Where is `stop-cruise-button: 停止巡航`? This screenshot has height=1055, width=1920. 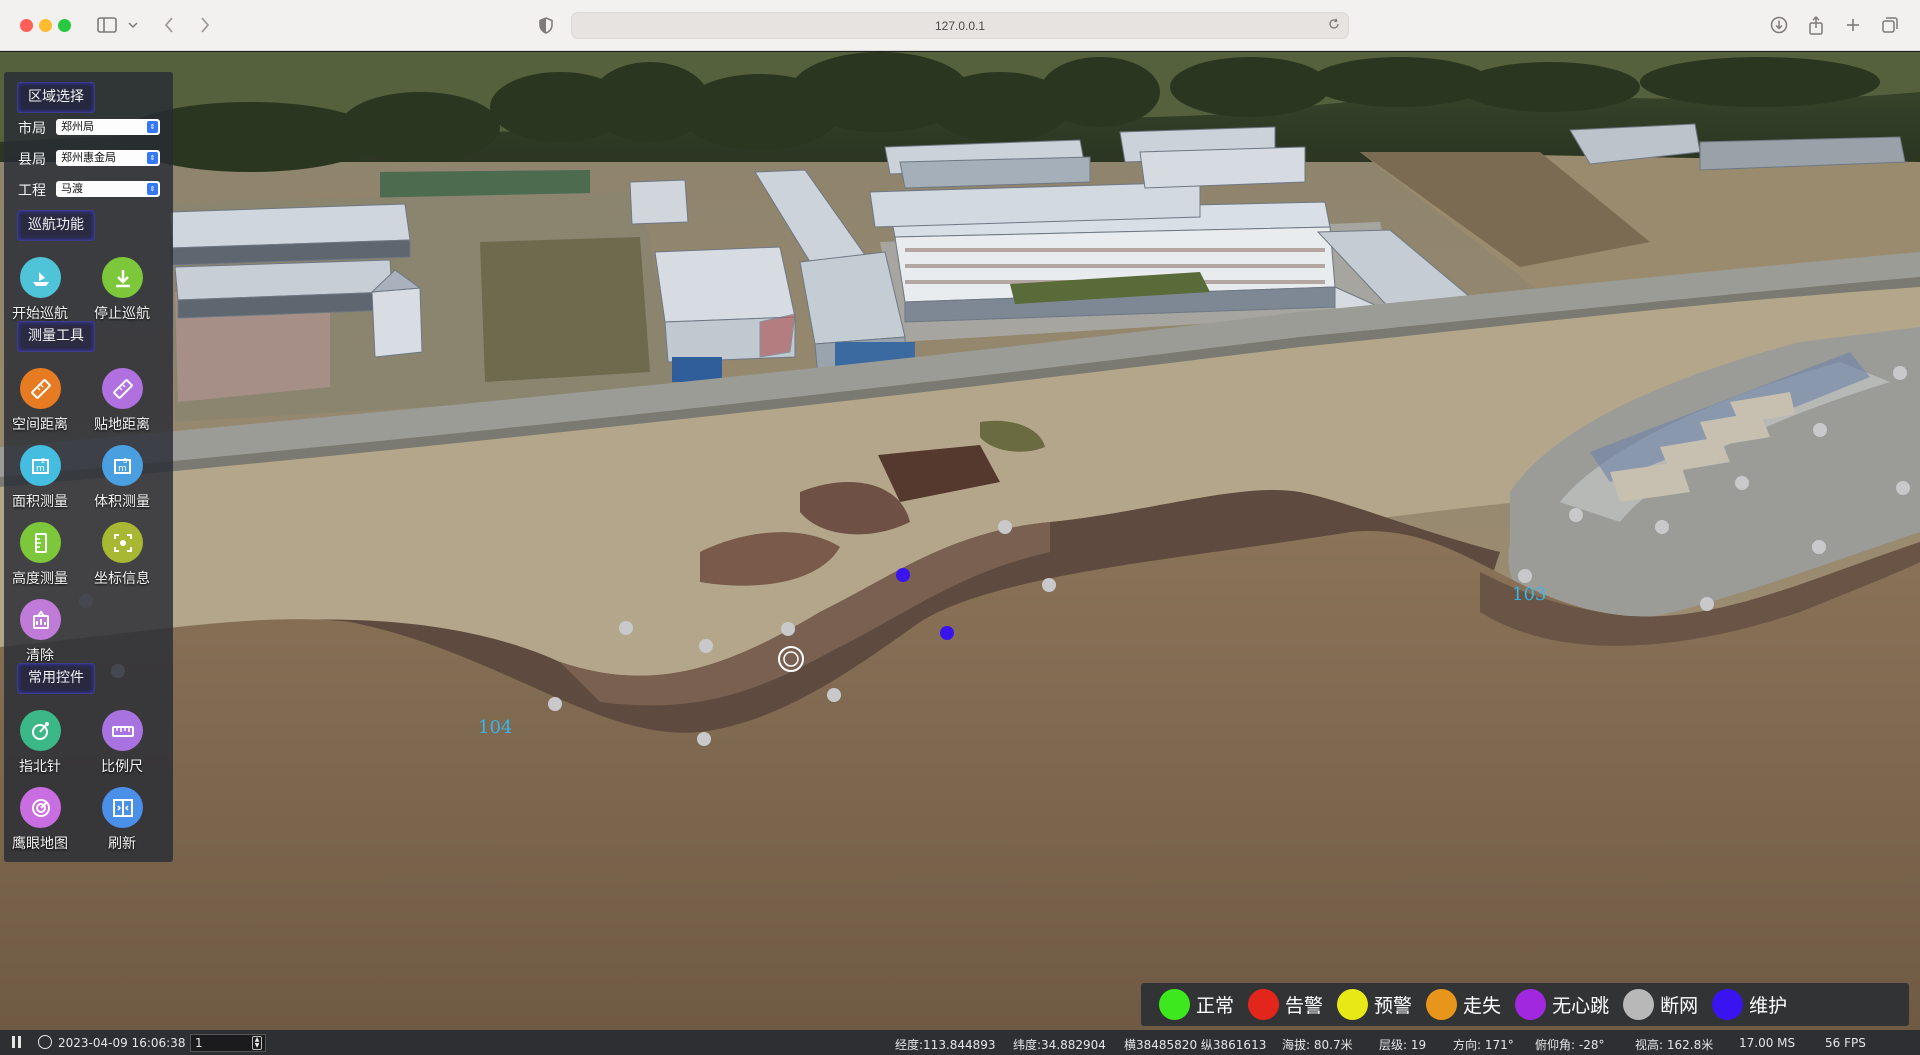 stop-cruise-button: 停止巡航 is located at coordinates (122, 293).